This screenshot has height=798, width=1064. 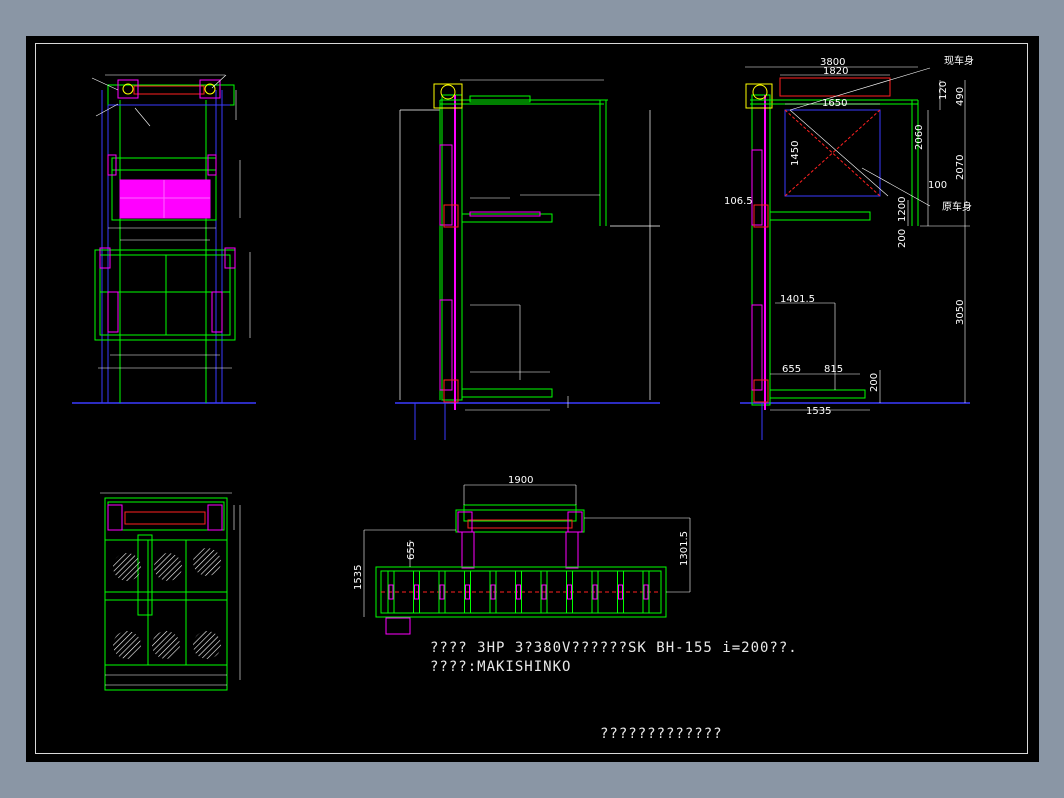 I want to click on dim-1820: 1820, so click(x=835, y=71).